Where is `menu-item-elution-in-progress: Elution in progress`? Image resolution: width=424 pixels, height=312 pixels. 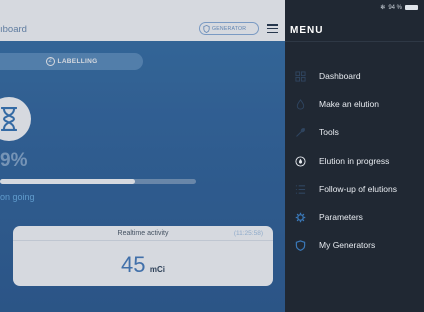
menu-item-elution-in-progress: Elution in progress is located at coordinates (354, 161).